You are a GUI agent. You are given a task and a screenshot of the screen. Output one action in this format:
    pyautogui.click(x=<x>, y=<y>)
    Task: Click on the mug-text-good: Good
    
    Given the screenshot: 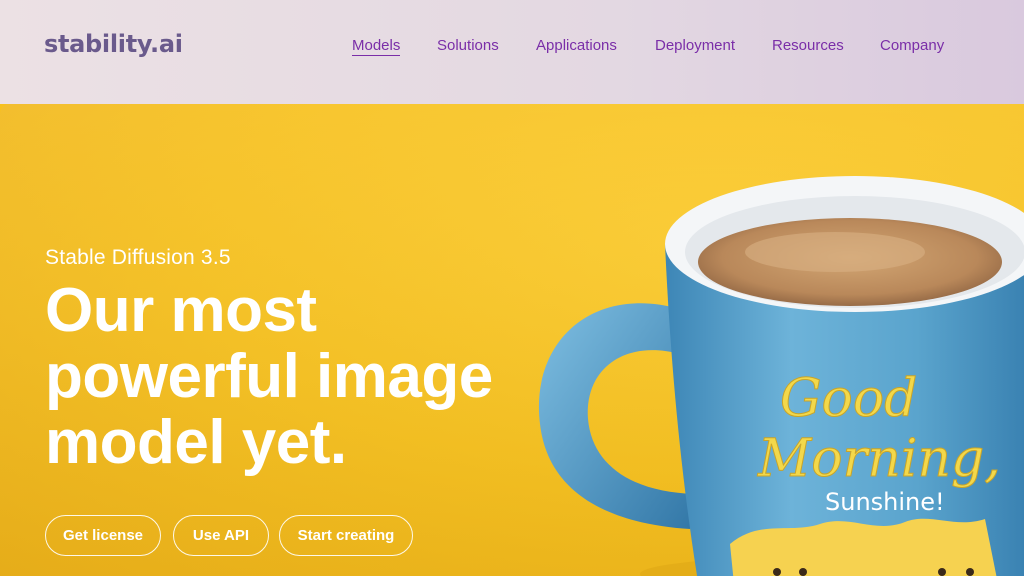 What is the action you would take?
    pyautogui.click(x=848, y=399)
    